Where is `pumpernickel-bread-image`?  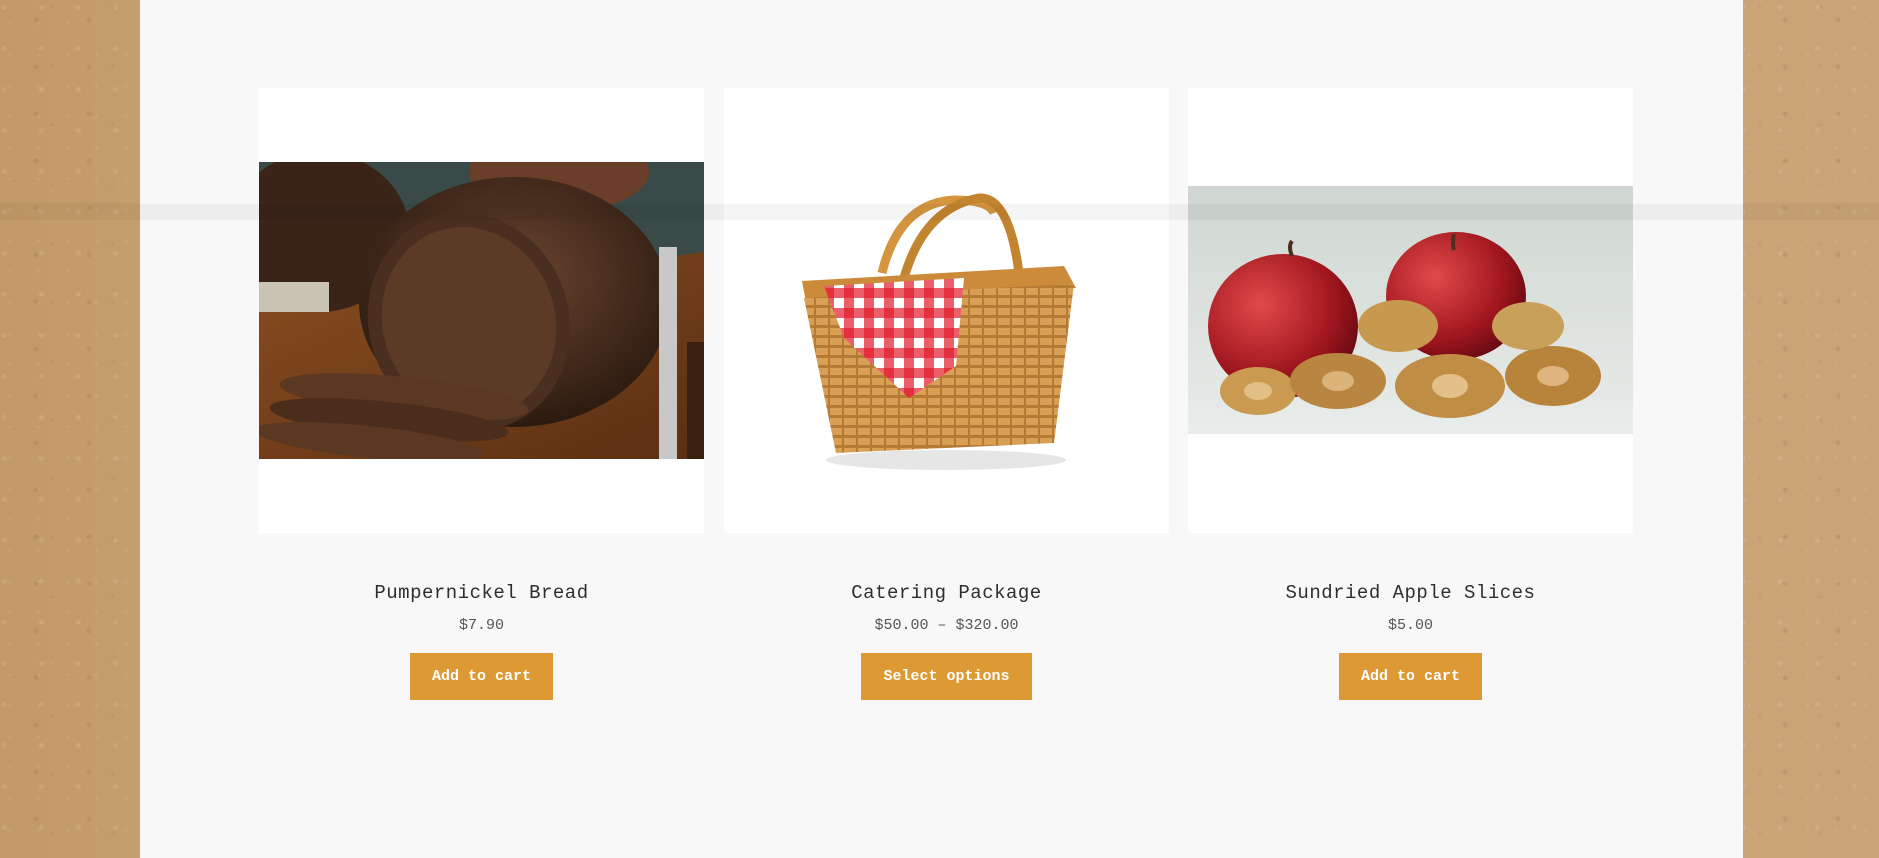 pumpernickel-bread-image is located at coordinates (481, 310).